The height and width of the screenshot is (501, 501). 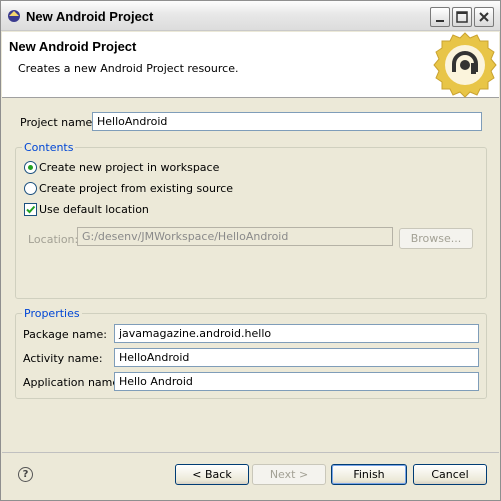 What do you see at coordinates (73, 46) in the screenshot?
I see `banner-title: New Android Project` at bounding box center [73, 46].